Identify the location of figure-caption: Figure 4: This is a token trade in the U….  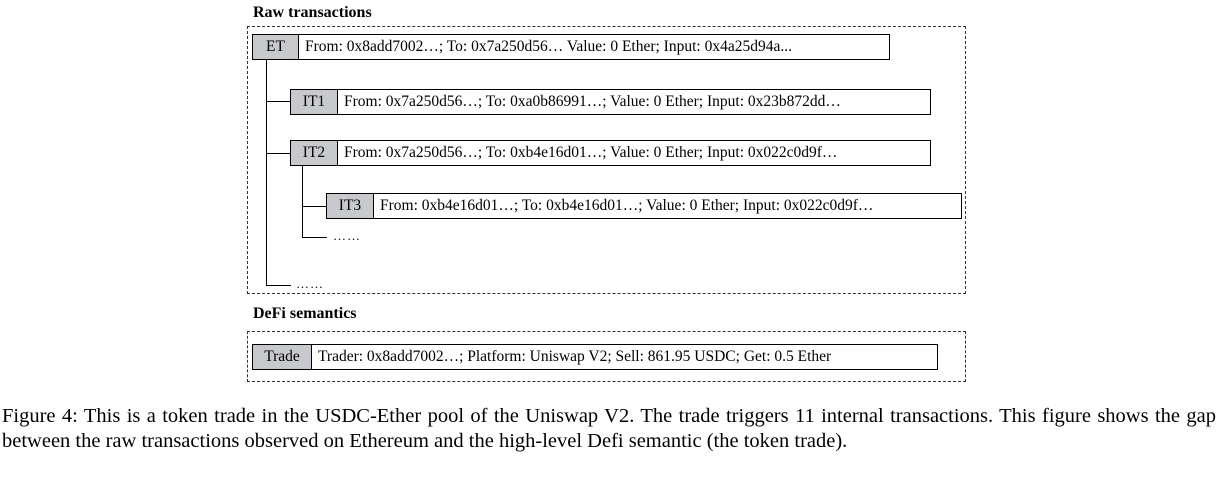
(609, 428).